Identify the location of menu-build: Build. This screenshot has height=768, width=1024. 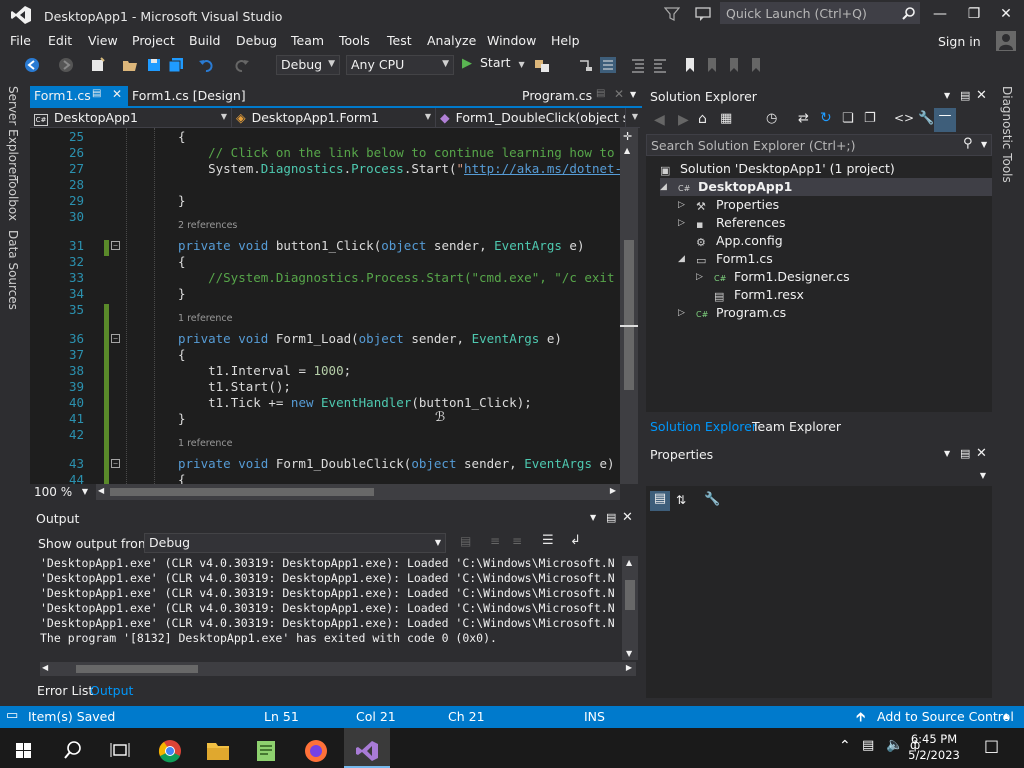
(204, 40).